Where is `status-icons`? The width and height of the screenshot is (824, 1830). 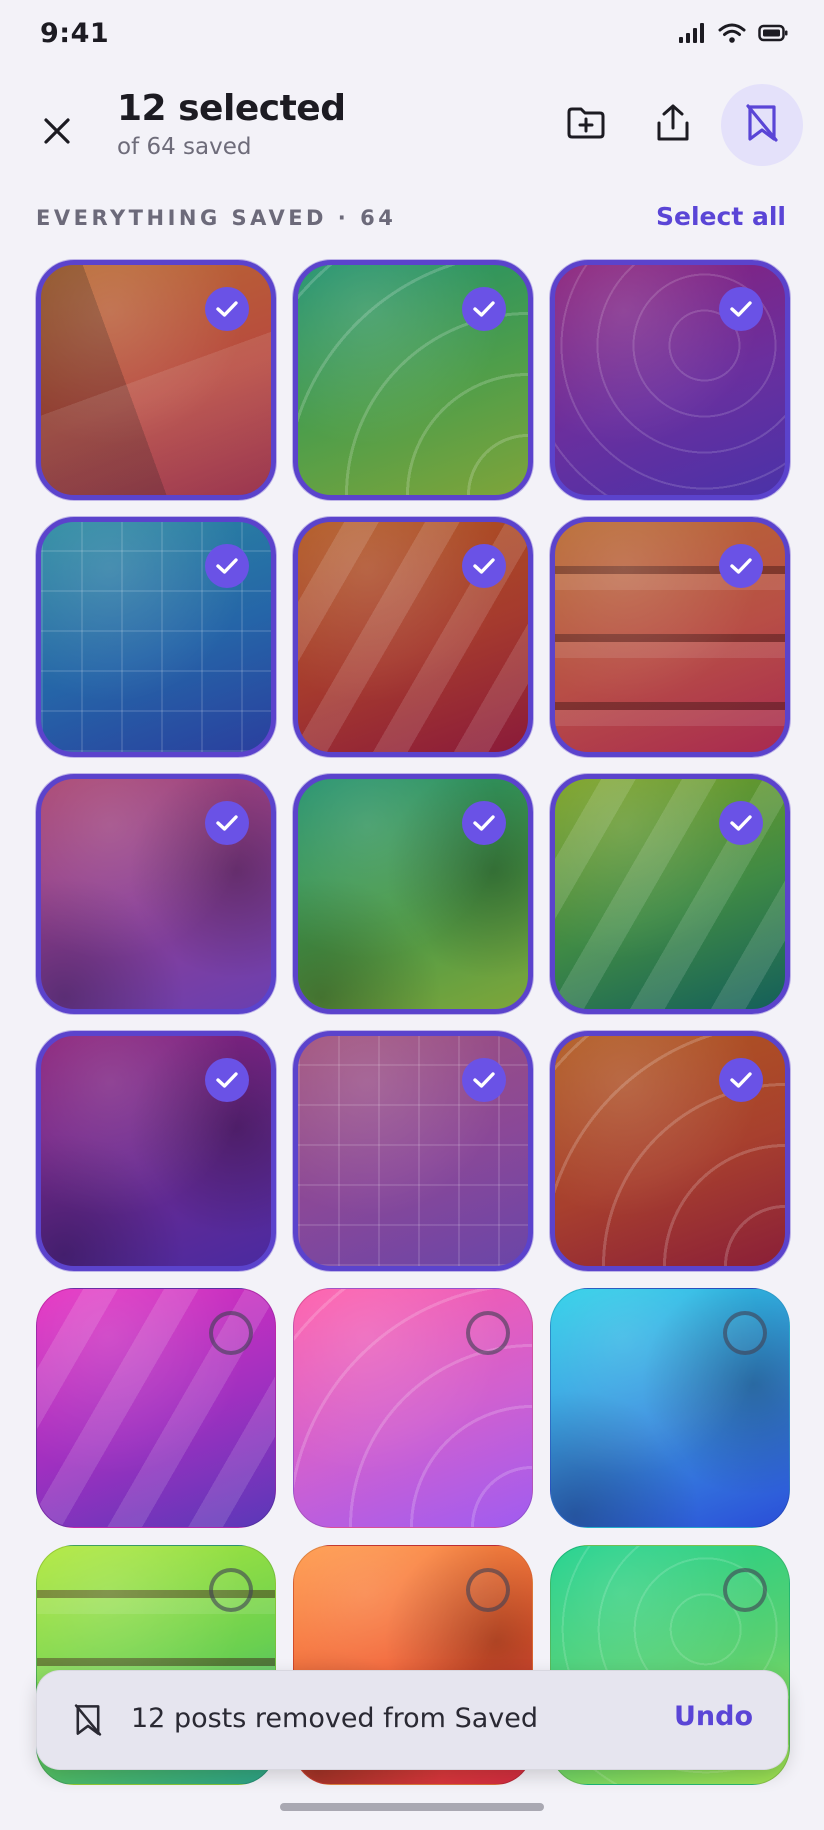
status-icons is located at coordinates (733, 35).